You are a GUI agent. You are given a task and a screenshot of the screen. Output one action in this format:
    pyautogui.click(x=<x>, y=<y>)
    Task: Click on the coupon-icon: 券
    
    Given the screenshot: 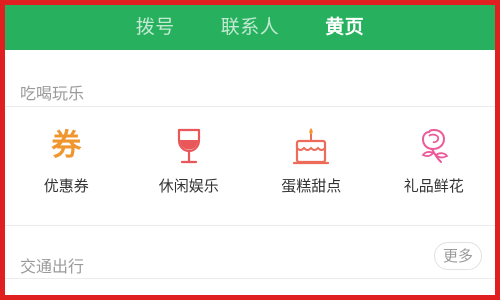 What is the action you would take?
    pyautogui.click(x=66, y=146)
    